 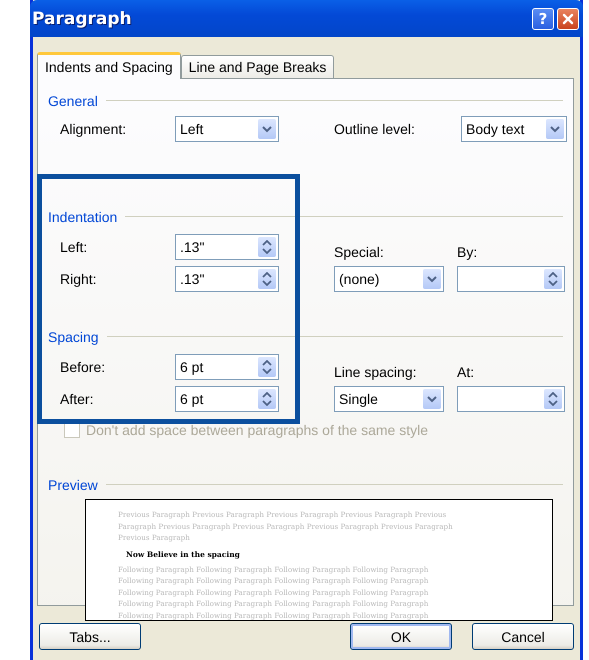 I want to click on close-icon, so click(x=568, y=19).